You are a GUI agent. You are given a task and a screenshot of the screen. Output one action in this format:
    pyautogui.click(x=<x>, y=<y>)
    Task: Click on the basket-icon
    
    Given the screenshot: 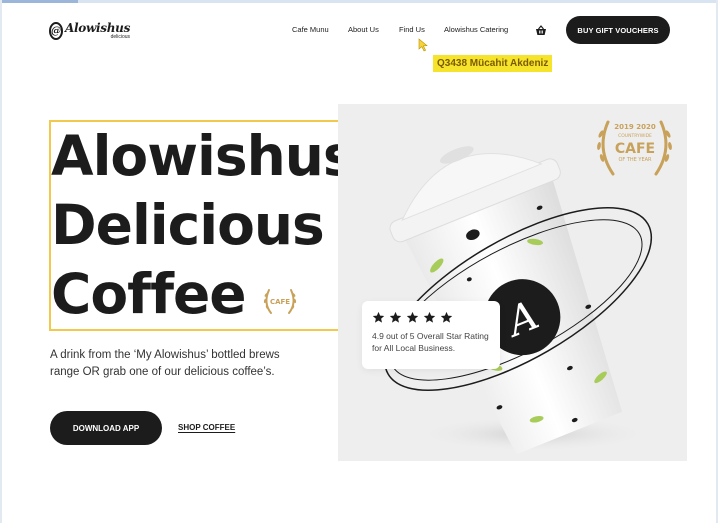 What is the action you would take?
    pyautogui.click(x=541, y=29)
    